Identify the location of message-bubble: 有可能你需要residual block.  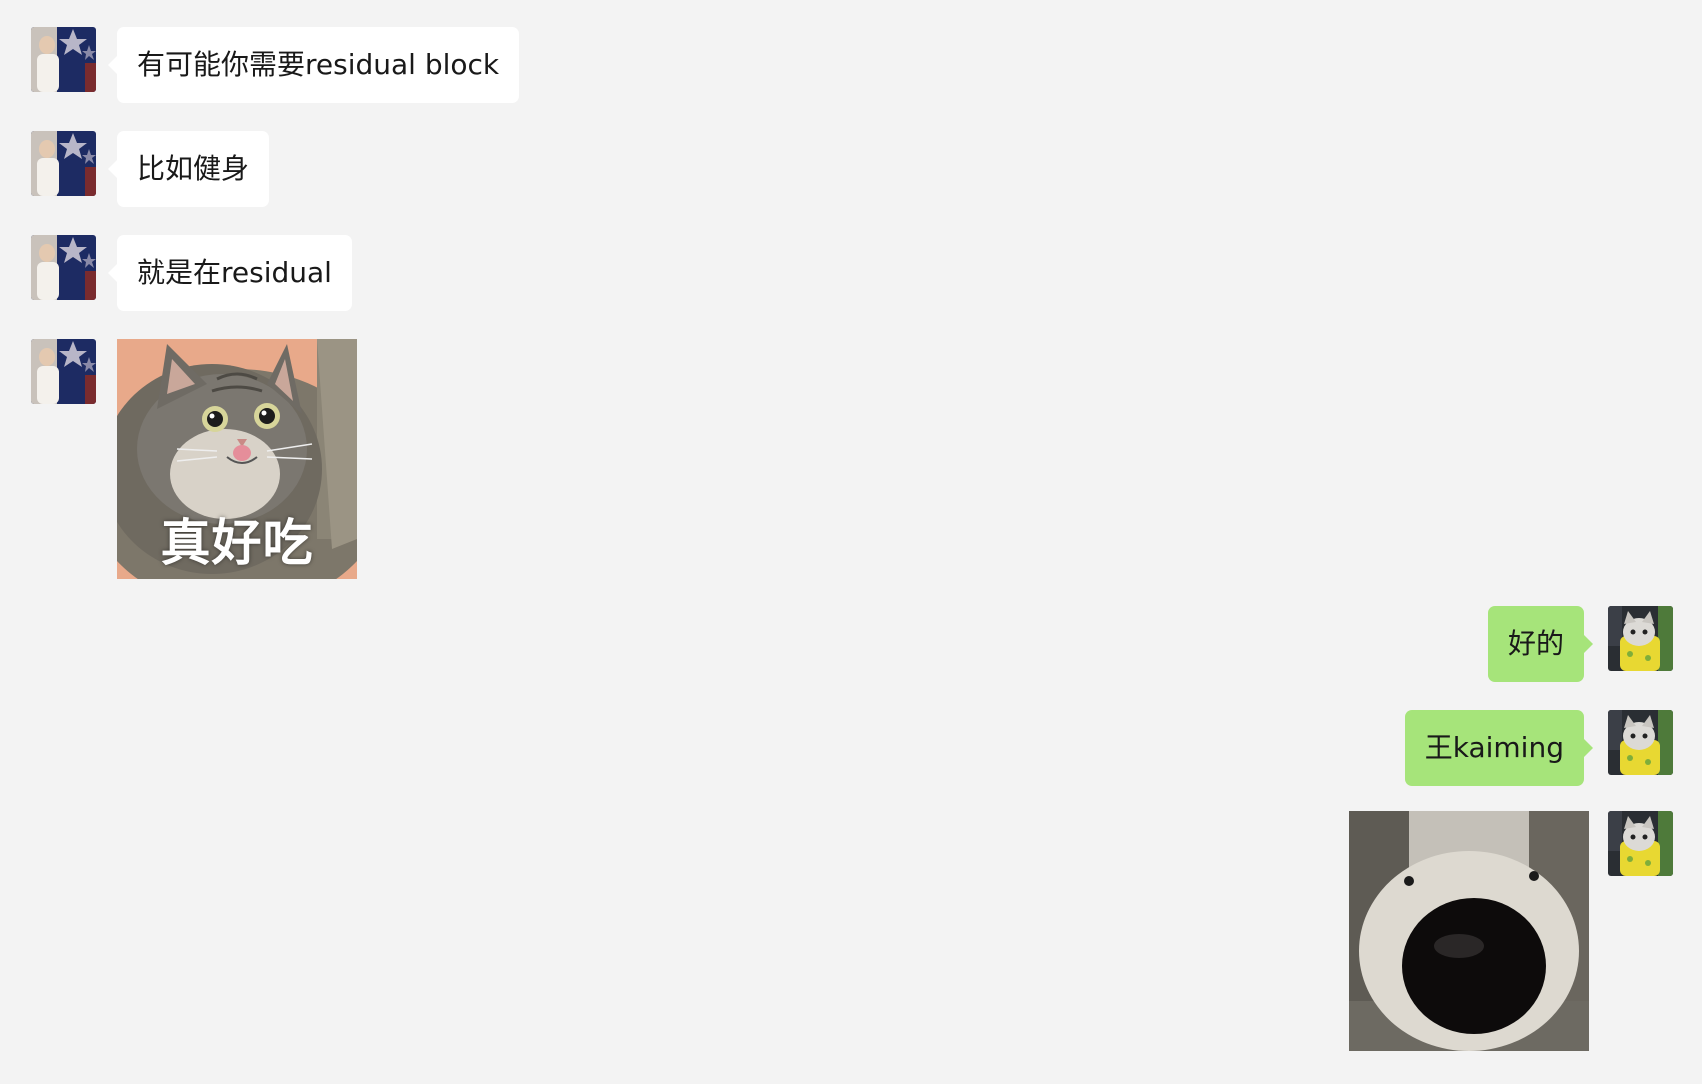
(313, 65).